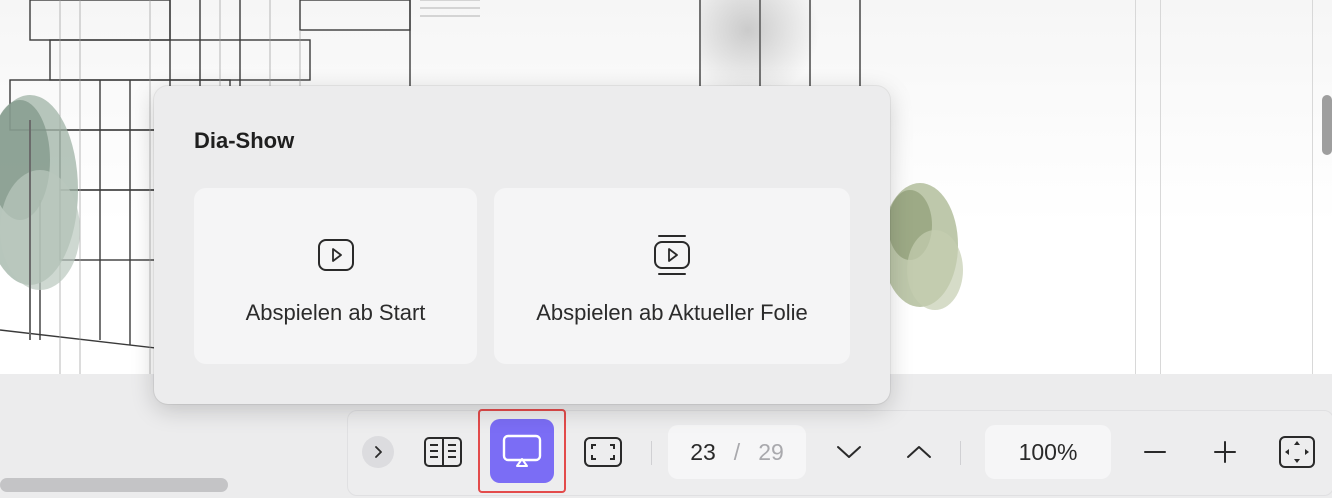  I want to click on previous-slide-button, so click(919, 452).